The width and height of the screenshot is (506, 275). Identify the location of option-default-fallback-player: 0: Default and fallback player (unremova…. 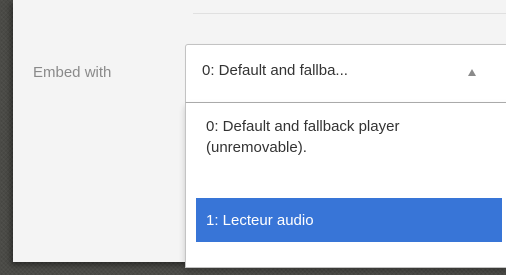
(346, 145).